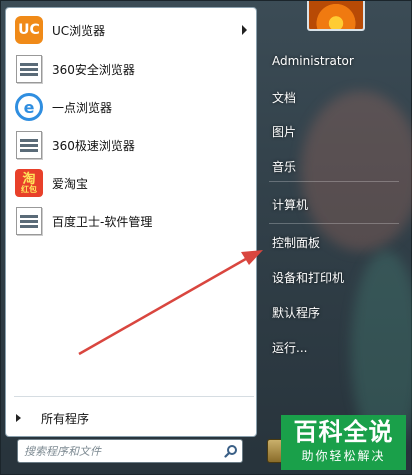 This screenshot has width=412, height=475. Describe the element at coordinates (284, 166) in the screenshot. I see `right-menu-label: 音乐` at that location.